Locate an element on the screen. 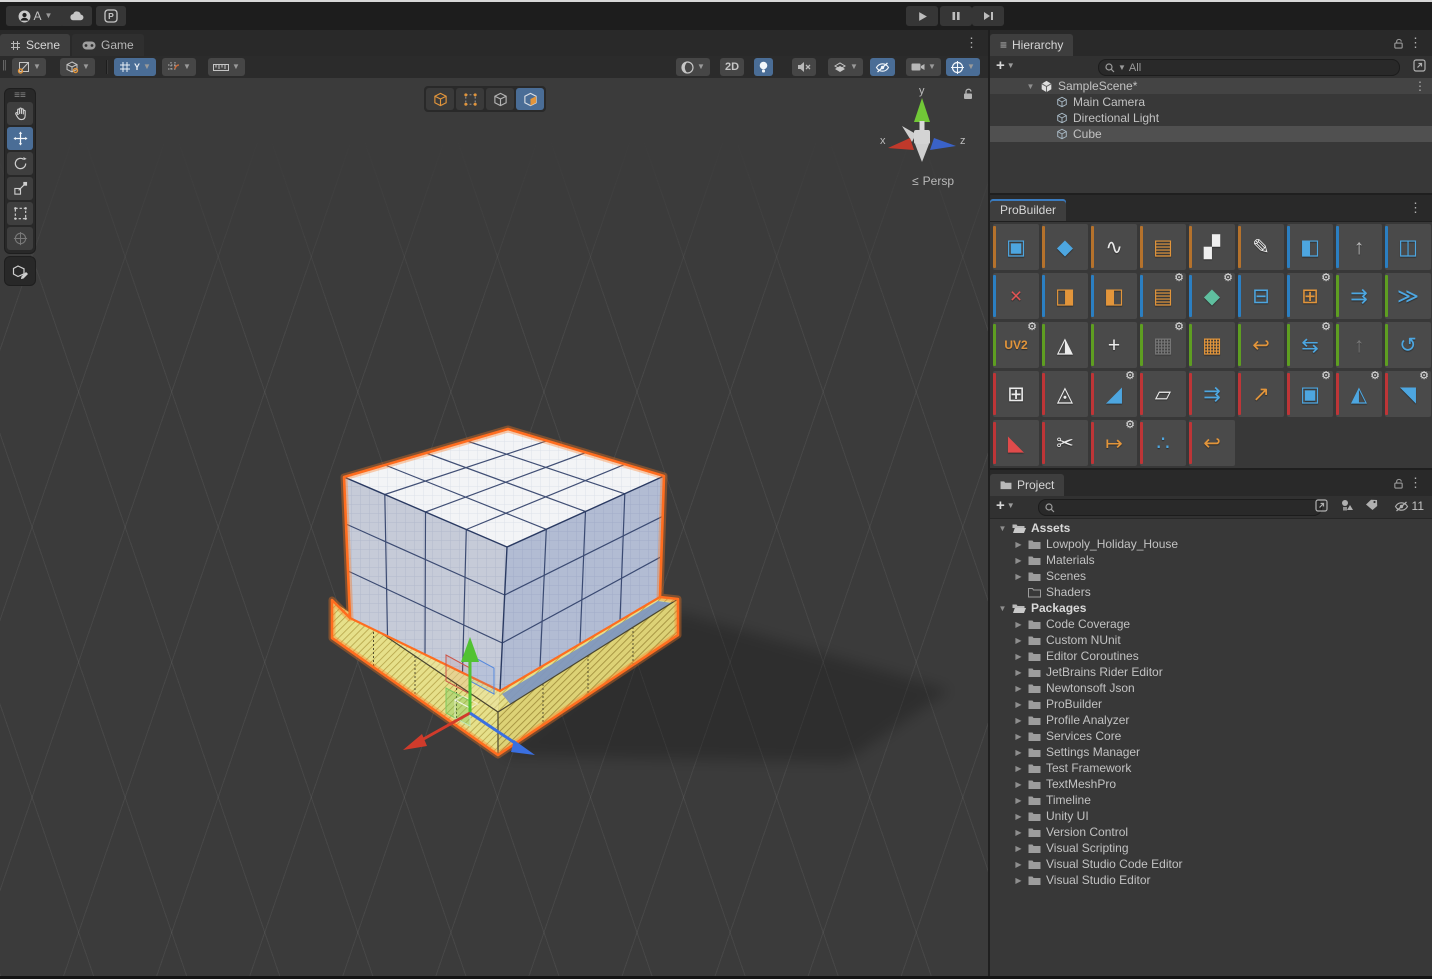  open-in-window-button is located at coordinates (1321, 505).